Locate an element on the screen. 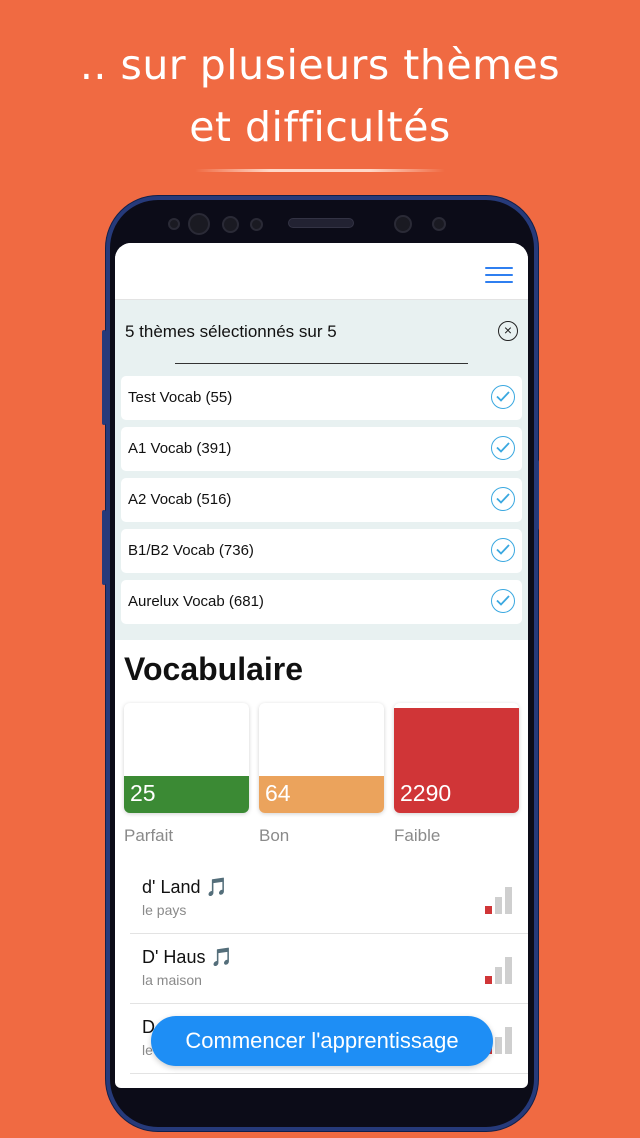  theme-label: A2 Vocab (516) is located at coordinates (180, 499).